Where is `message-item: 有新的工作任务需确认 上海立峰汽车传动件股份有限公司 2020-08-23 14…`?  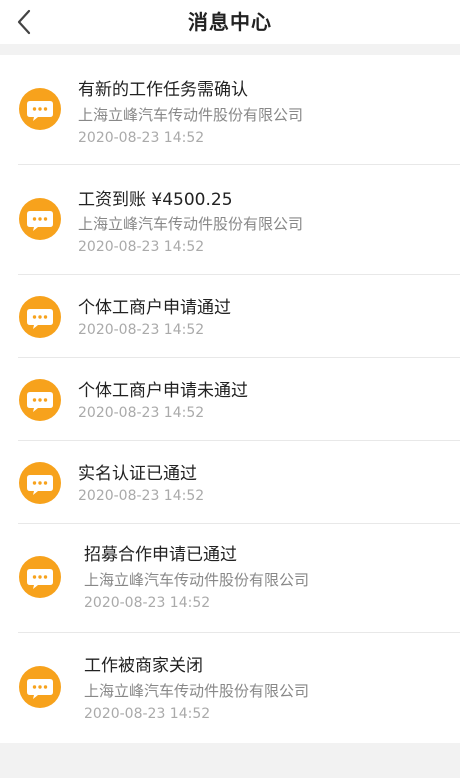 message-item: 有新的工作任务需确认 上海立峰汽车传动件股份有限公司 2020-08-23 14… is located at coordinates (230, 110).